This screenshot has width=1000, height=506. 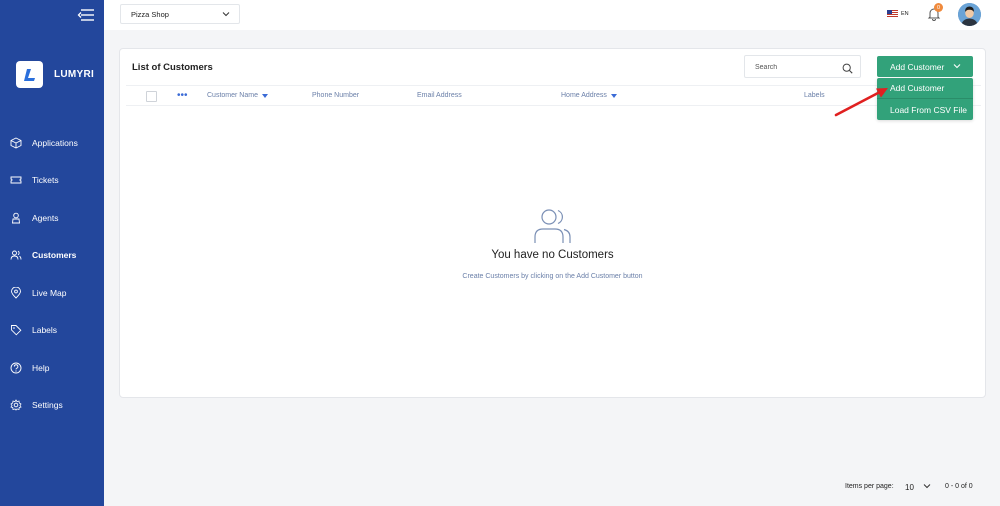 What do you see at coordinates (172, 67) in the screenshot?
I see `page-title: List of Customers` at bounding box center [172, 67].